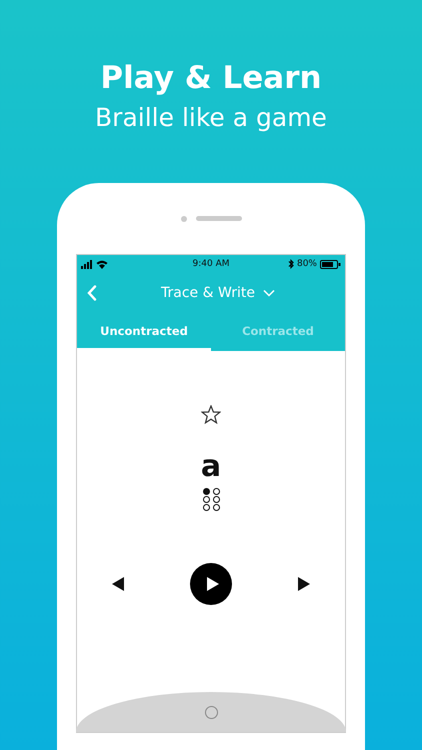  Describe the element at coordinates (87, 264) in the screenshot. I see `signal-icon` at that location.